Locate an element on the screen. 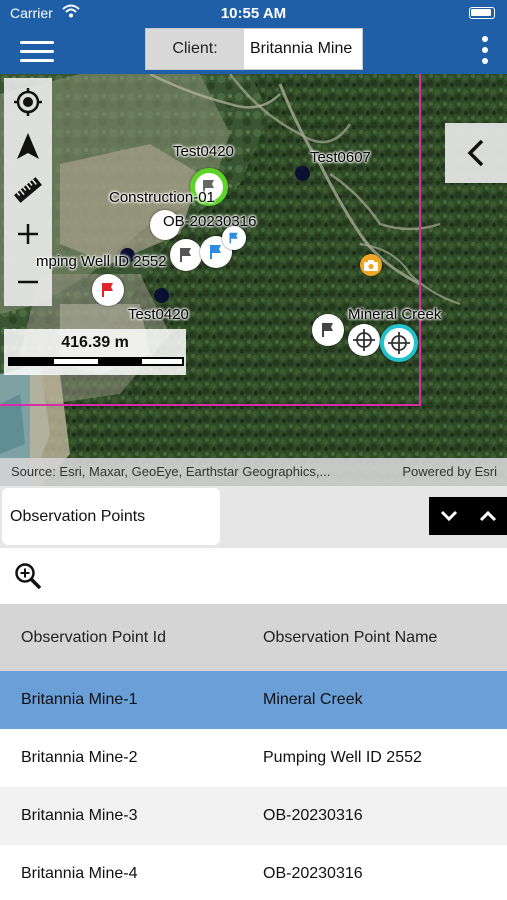 The width and height of the screenshot is (507, 900). map-toolbar is located at coordinates (28, 192).